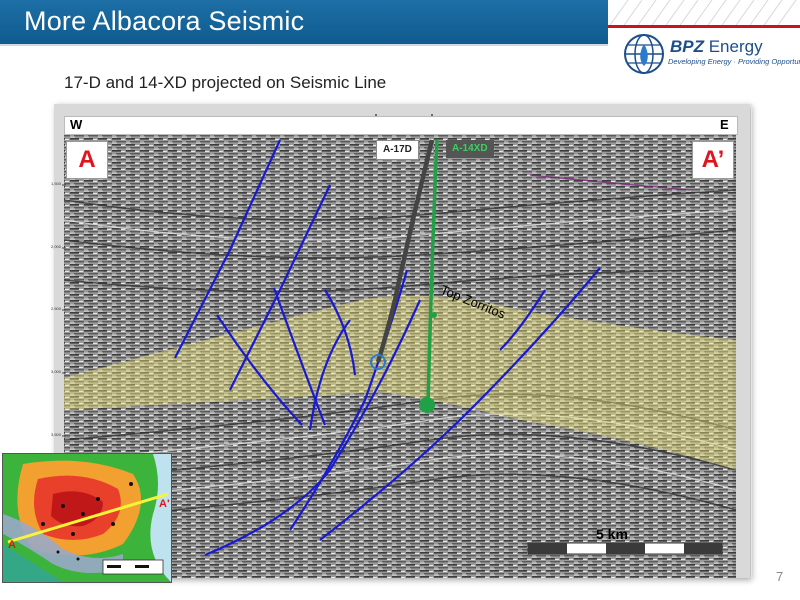 The image size is (800, 600). Describe the element at coordinates (56, 183) in the screenshot. I see `depth-tick-1: 1,500` at that location.